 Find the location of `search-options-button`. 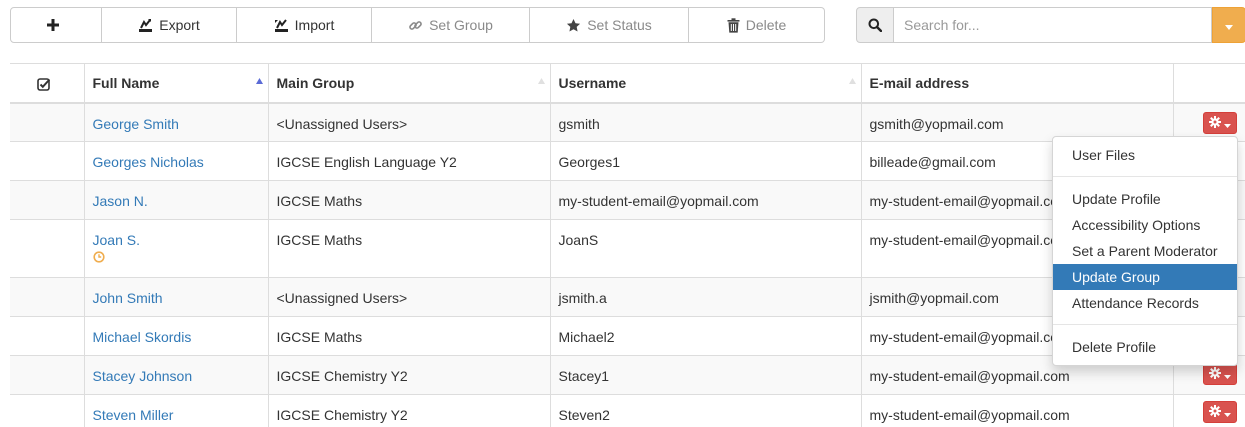

search-options-button is located at coordinates (1228, 25).